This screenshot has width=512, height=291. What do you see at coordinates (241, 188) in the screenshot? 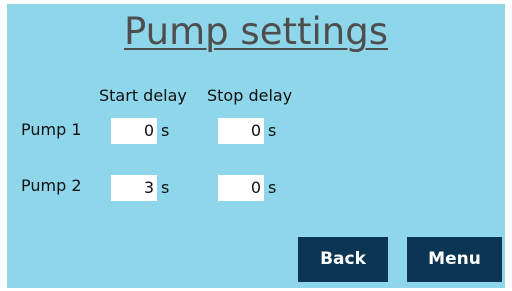
I see `pump-2-stop-delay-field: 0` at bounding box center [241, 188].